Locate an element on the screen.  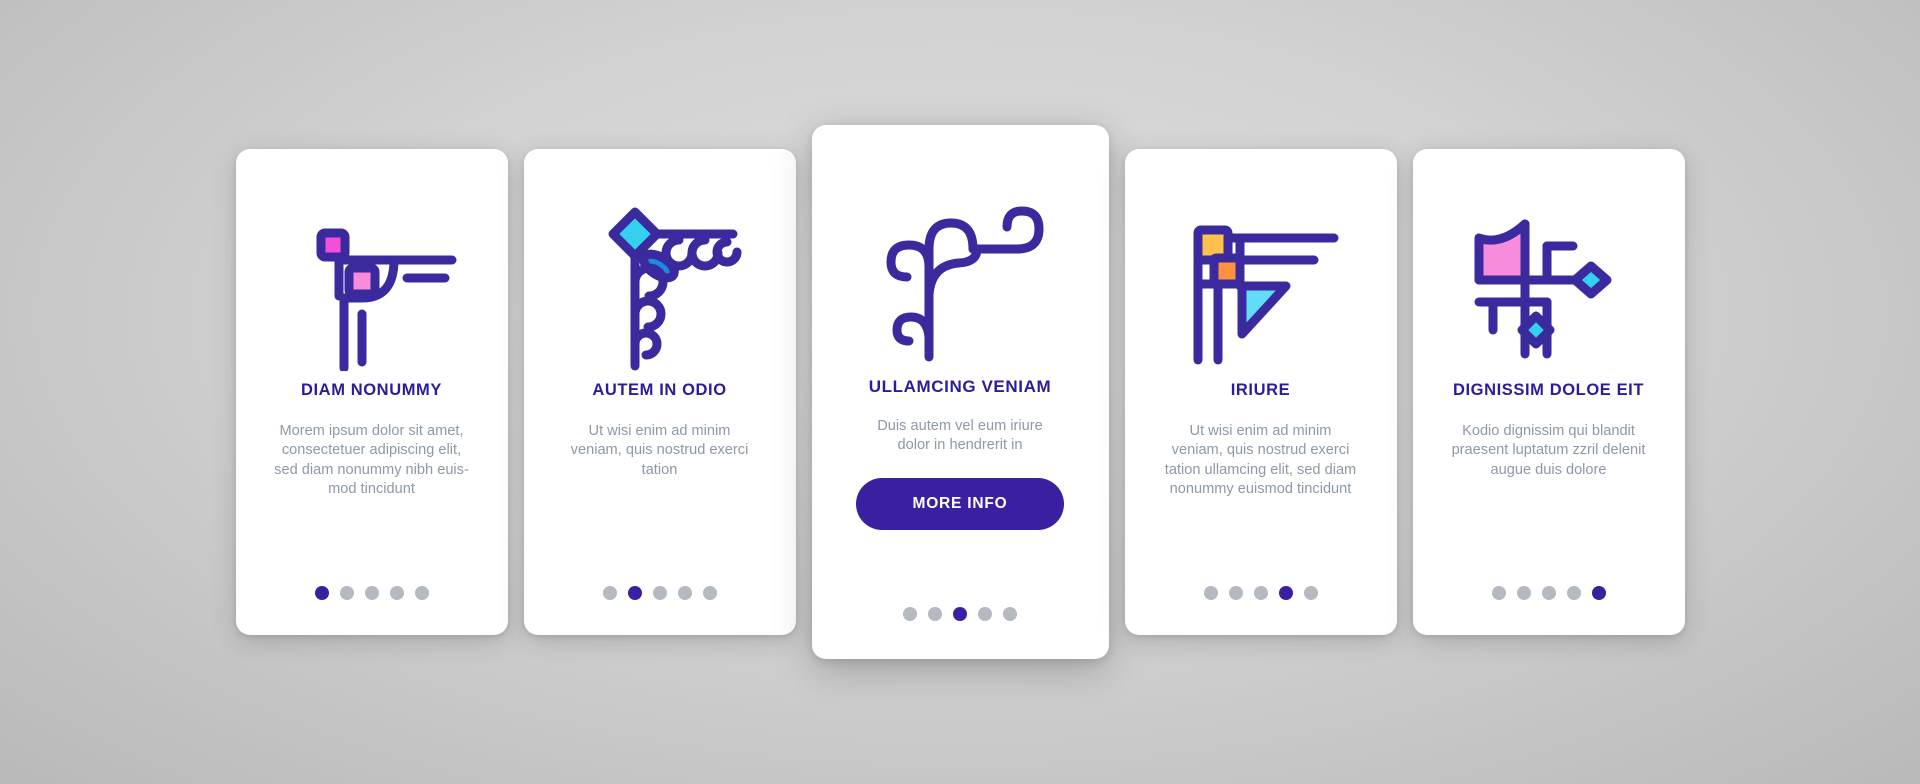
corner-ornament-banner-diamonds-icon is located at coordinates (1549, 288).